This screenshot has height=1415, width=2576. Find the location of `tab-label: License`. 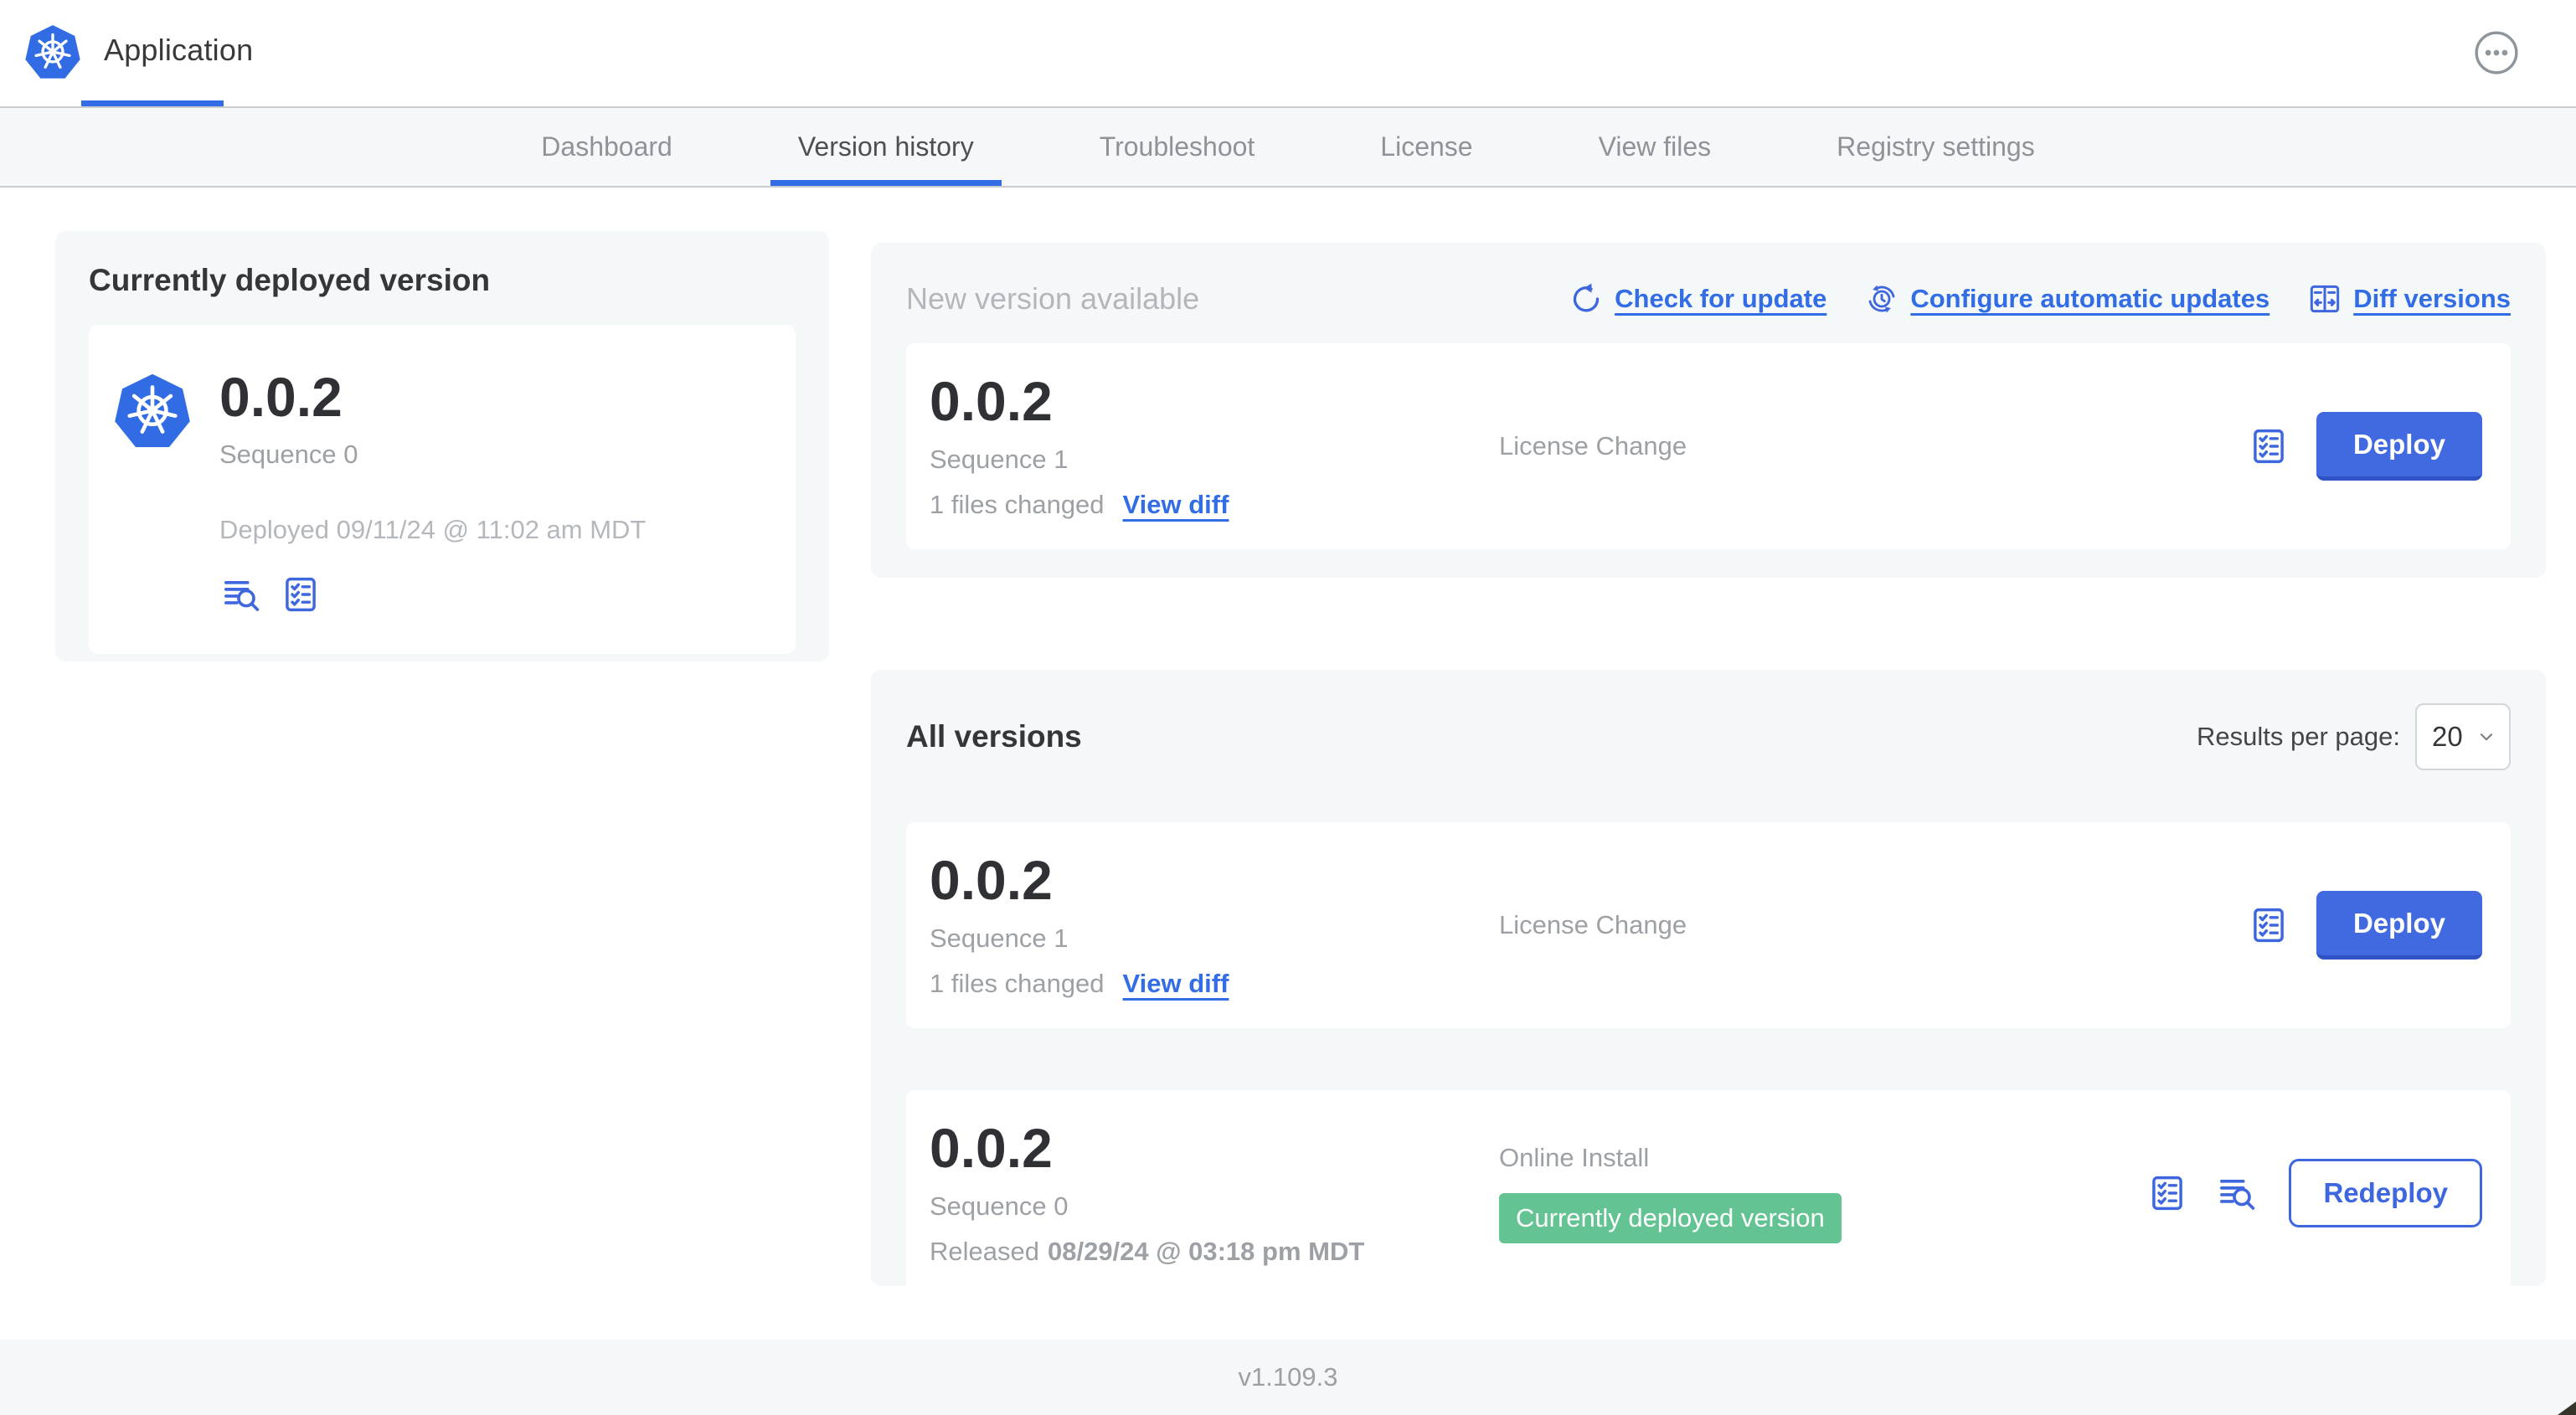

tab-label: License is located at coordinates (1426, 146).